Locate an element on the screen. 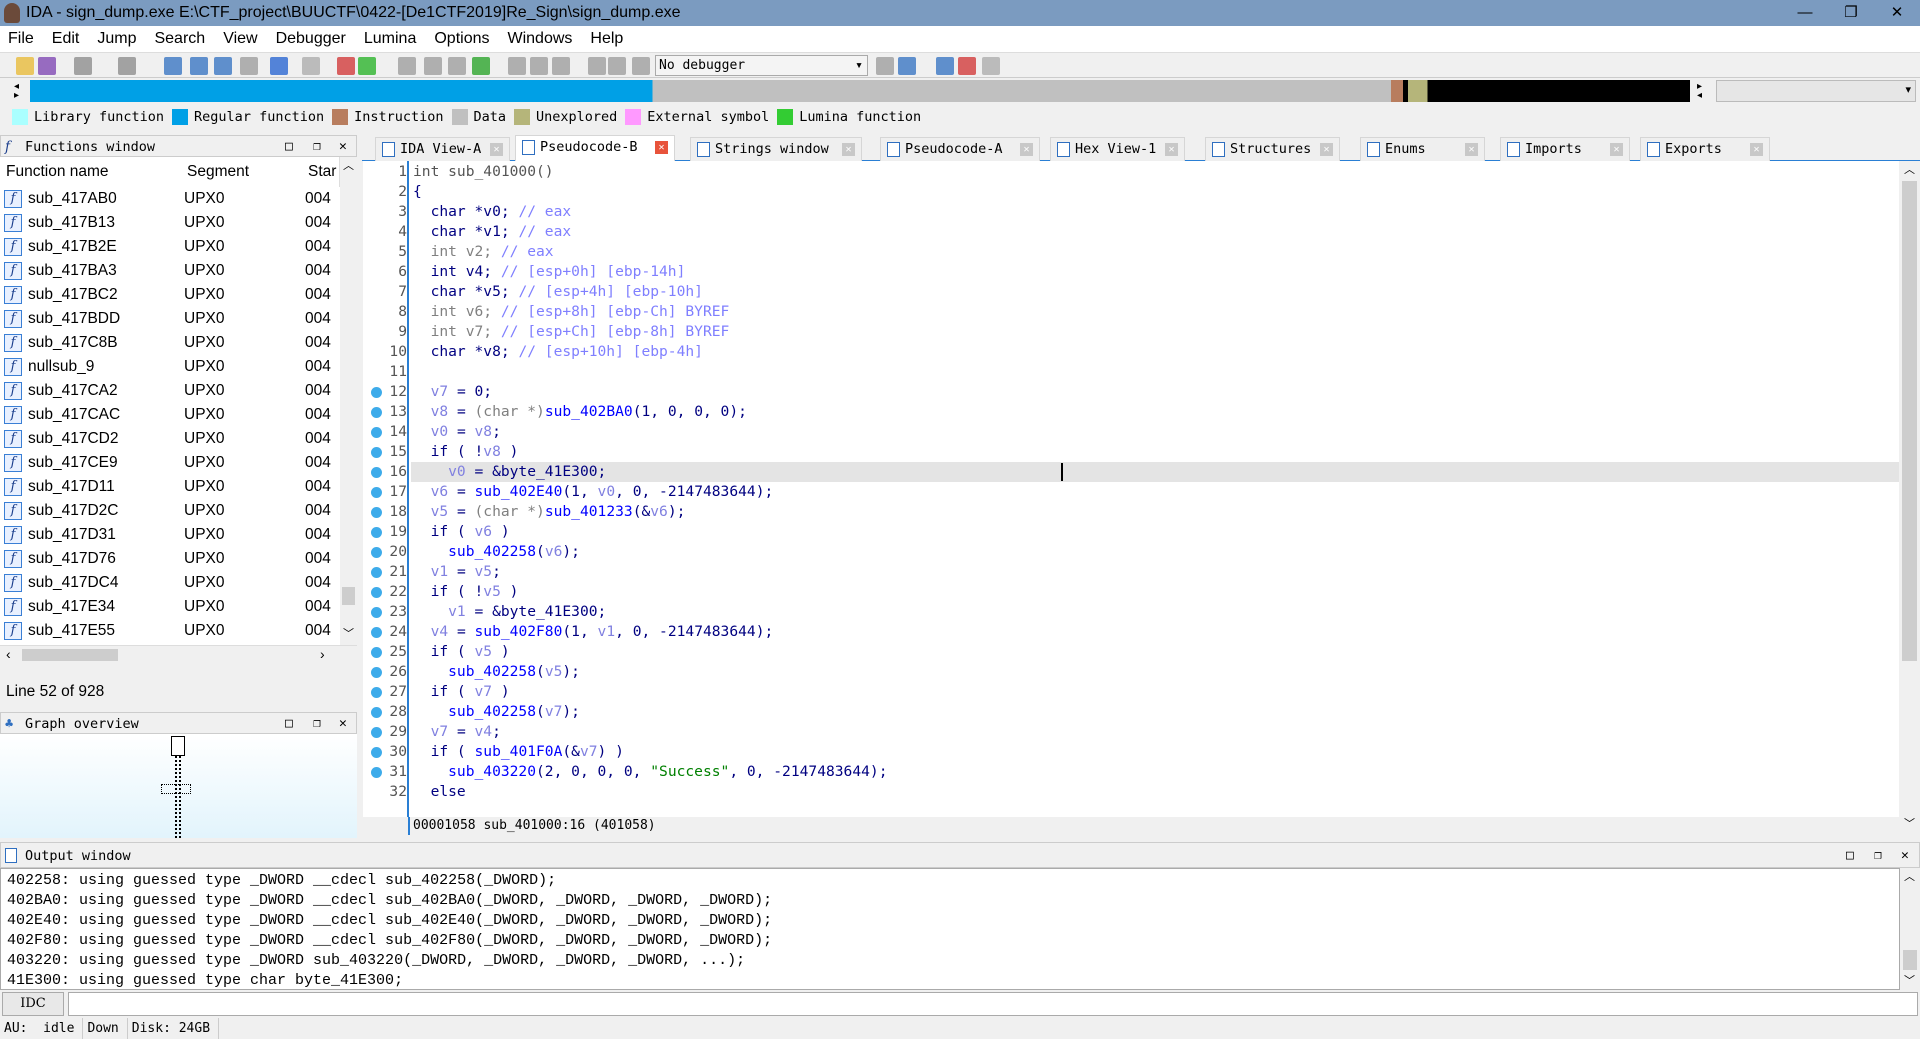 This screenshot has width=1920, height=1039. graph-overview-canvas is located at coordinates (178, 786).